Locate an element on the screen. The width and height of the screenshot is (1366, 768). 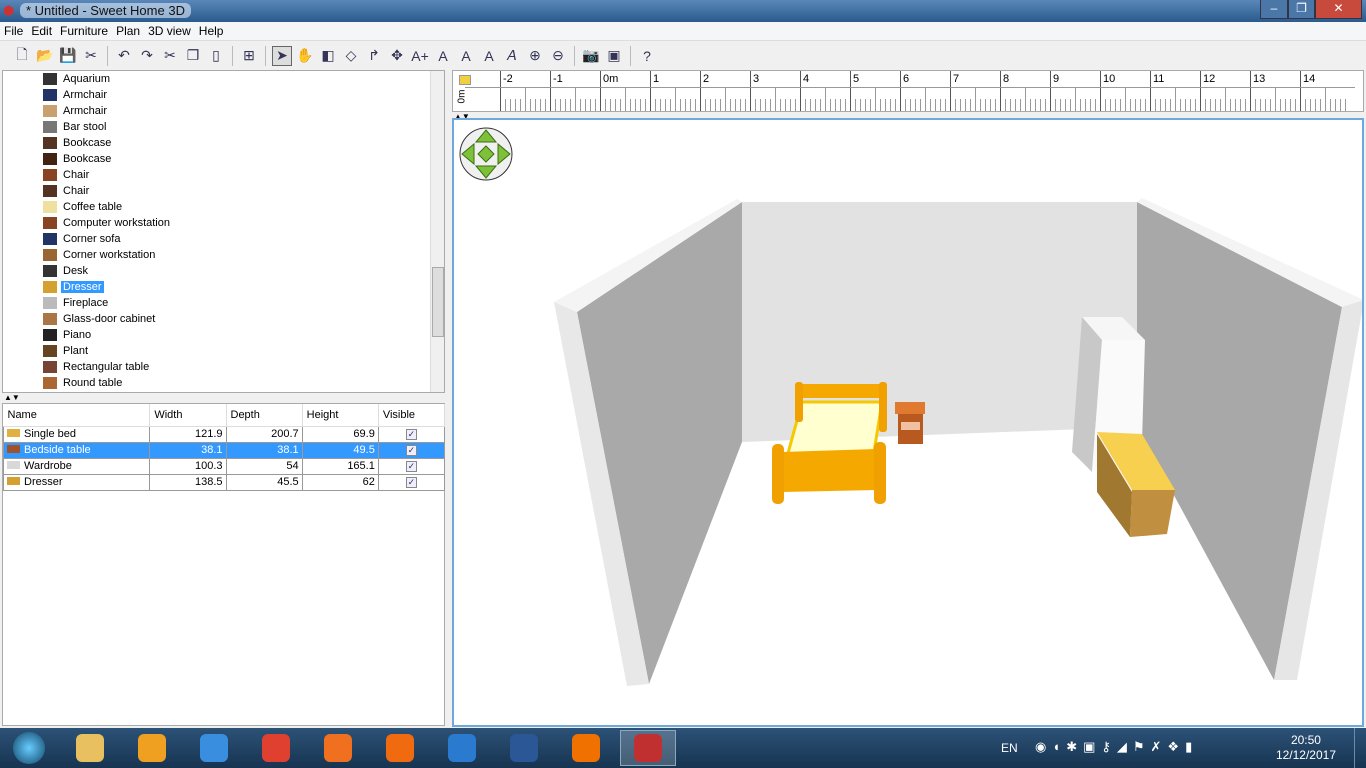
maximize-button: ❐ is located at coordinates (1301, 9).